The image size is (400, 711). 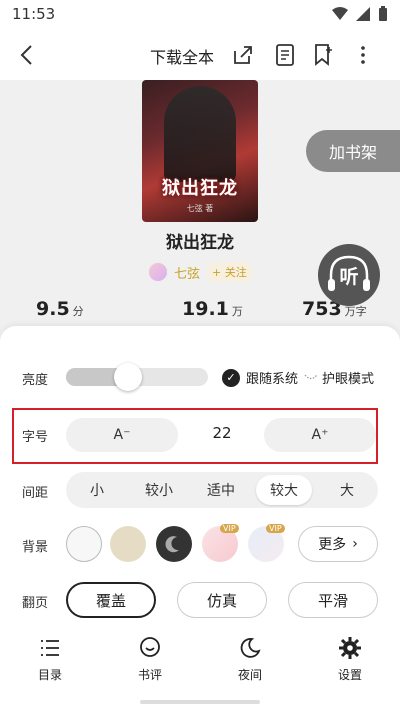 What do you see at coordinates (212, 309) in the screenshot?
I see `stat-readers: 19.1 万` at bounding box center [212, 309].